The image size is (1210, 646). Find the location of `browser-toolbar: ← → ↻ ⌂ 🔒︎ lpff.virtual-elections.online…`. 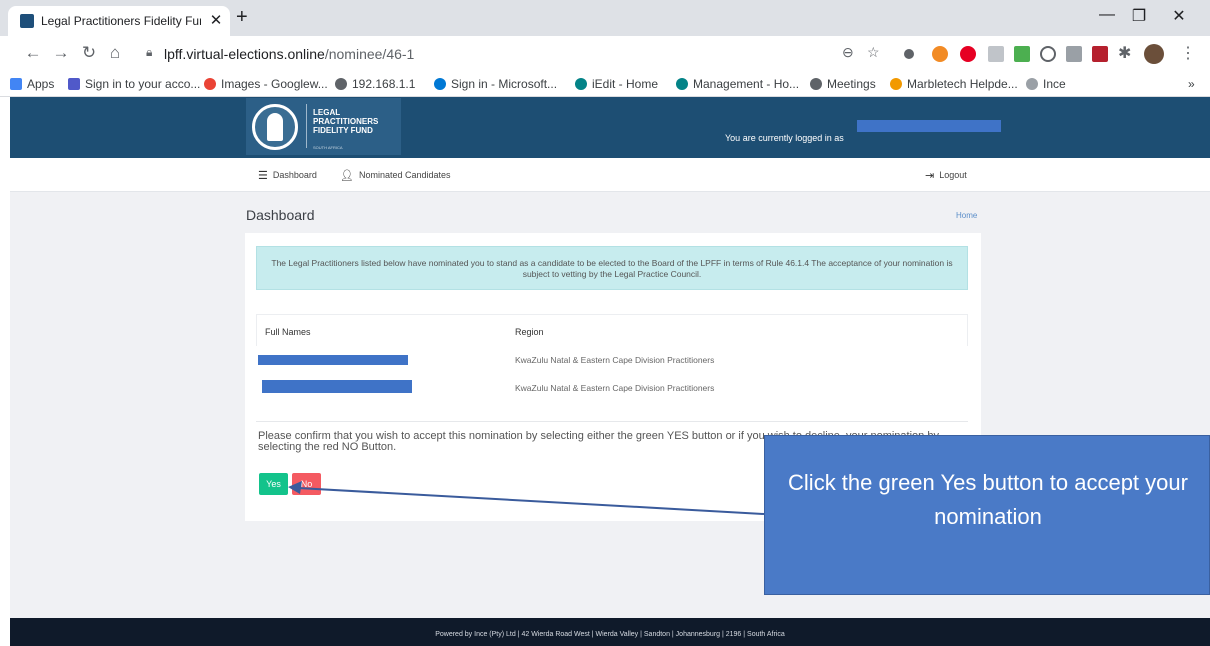

browser-toolbar: ← → ↻ ⌂ 🔒︎ lpff.virtual-elections.online… is located at coordinates (605, 54).